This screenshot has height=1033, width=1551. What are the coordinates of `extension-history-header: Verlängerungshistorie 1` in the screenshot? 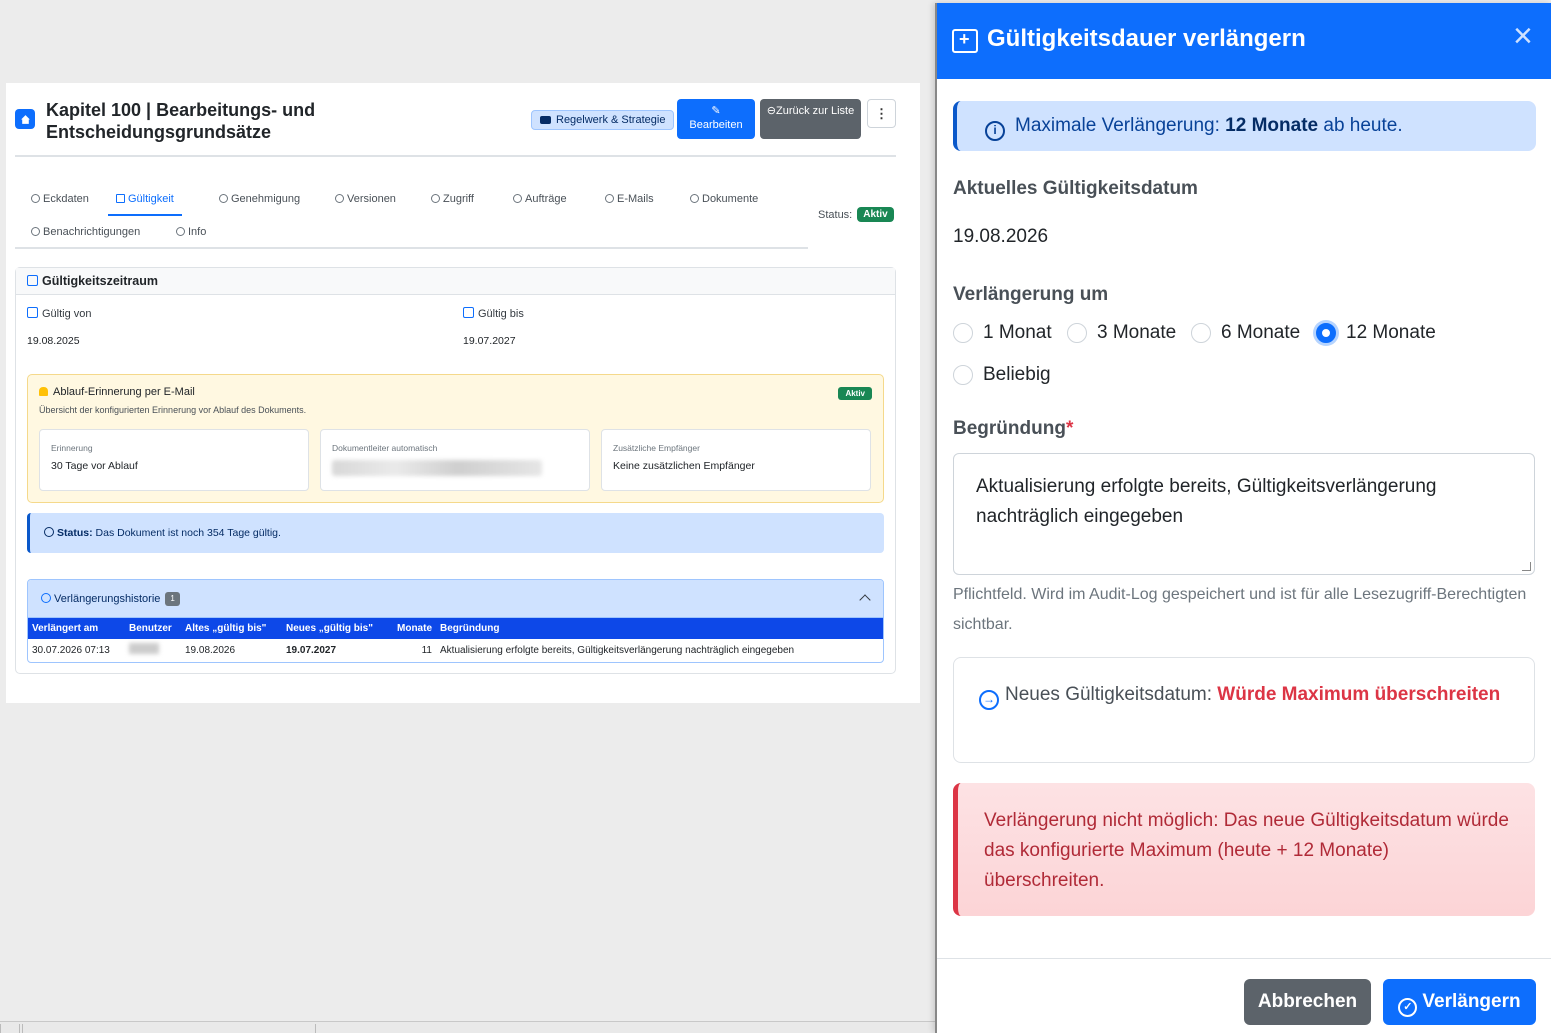 It's located at (455, 599).